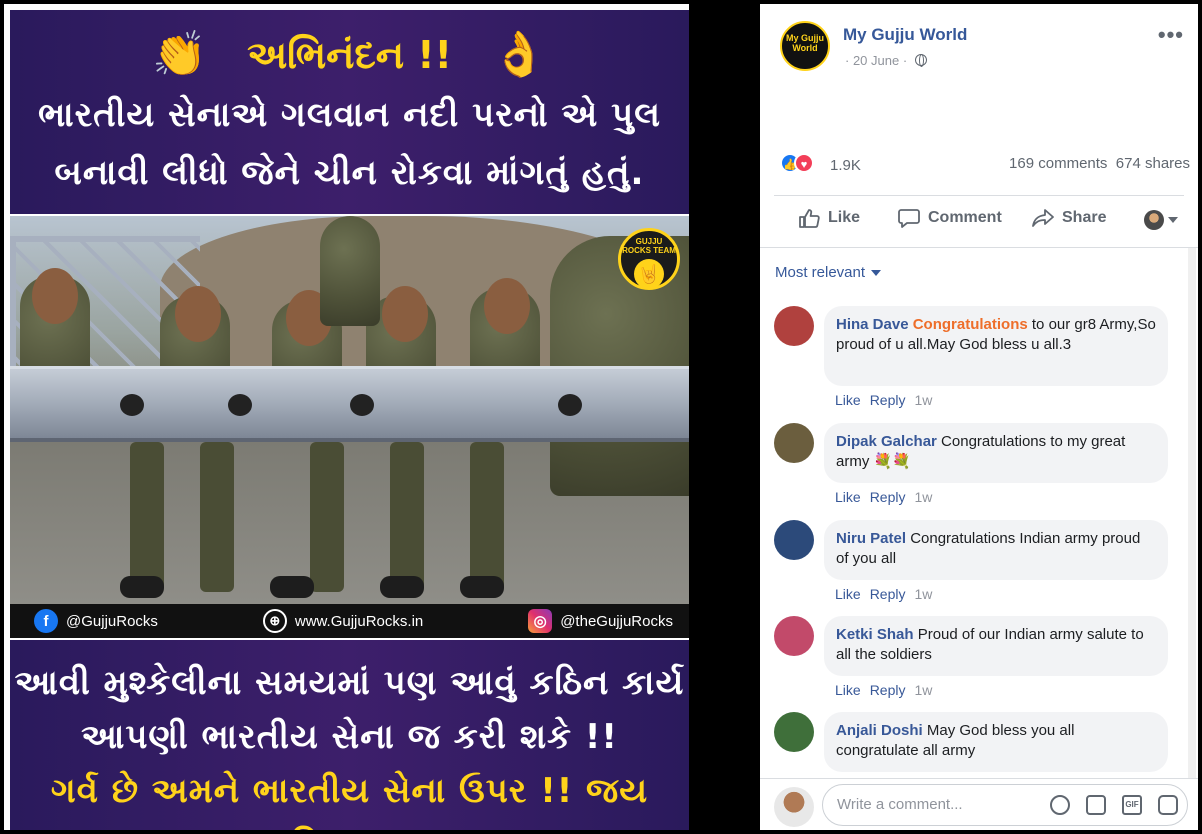  I want to click on social-facebook-handle: @GujjuRocks, so click(112, 621).